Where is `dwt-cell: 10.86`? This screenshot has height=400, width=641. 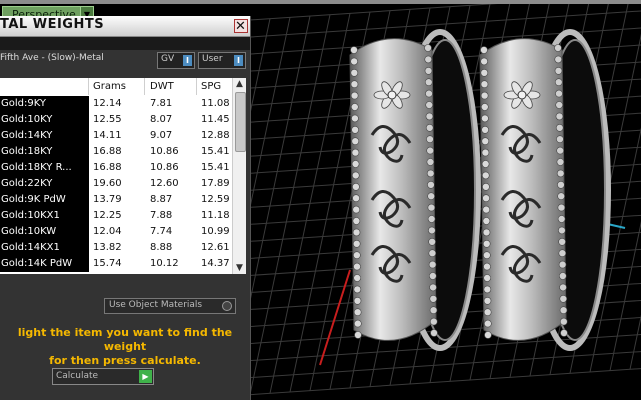
dwt-cell: 10.86 is located at coordinates (164, 151).